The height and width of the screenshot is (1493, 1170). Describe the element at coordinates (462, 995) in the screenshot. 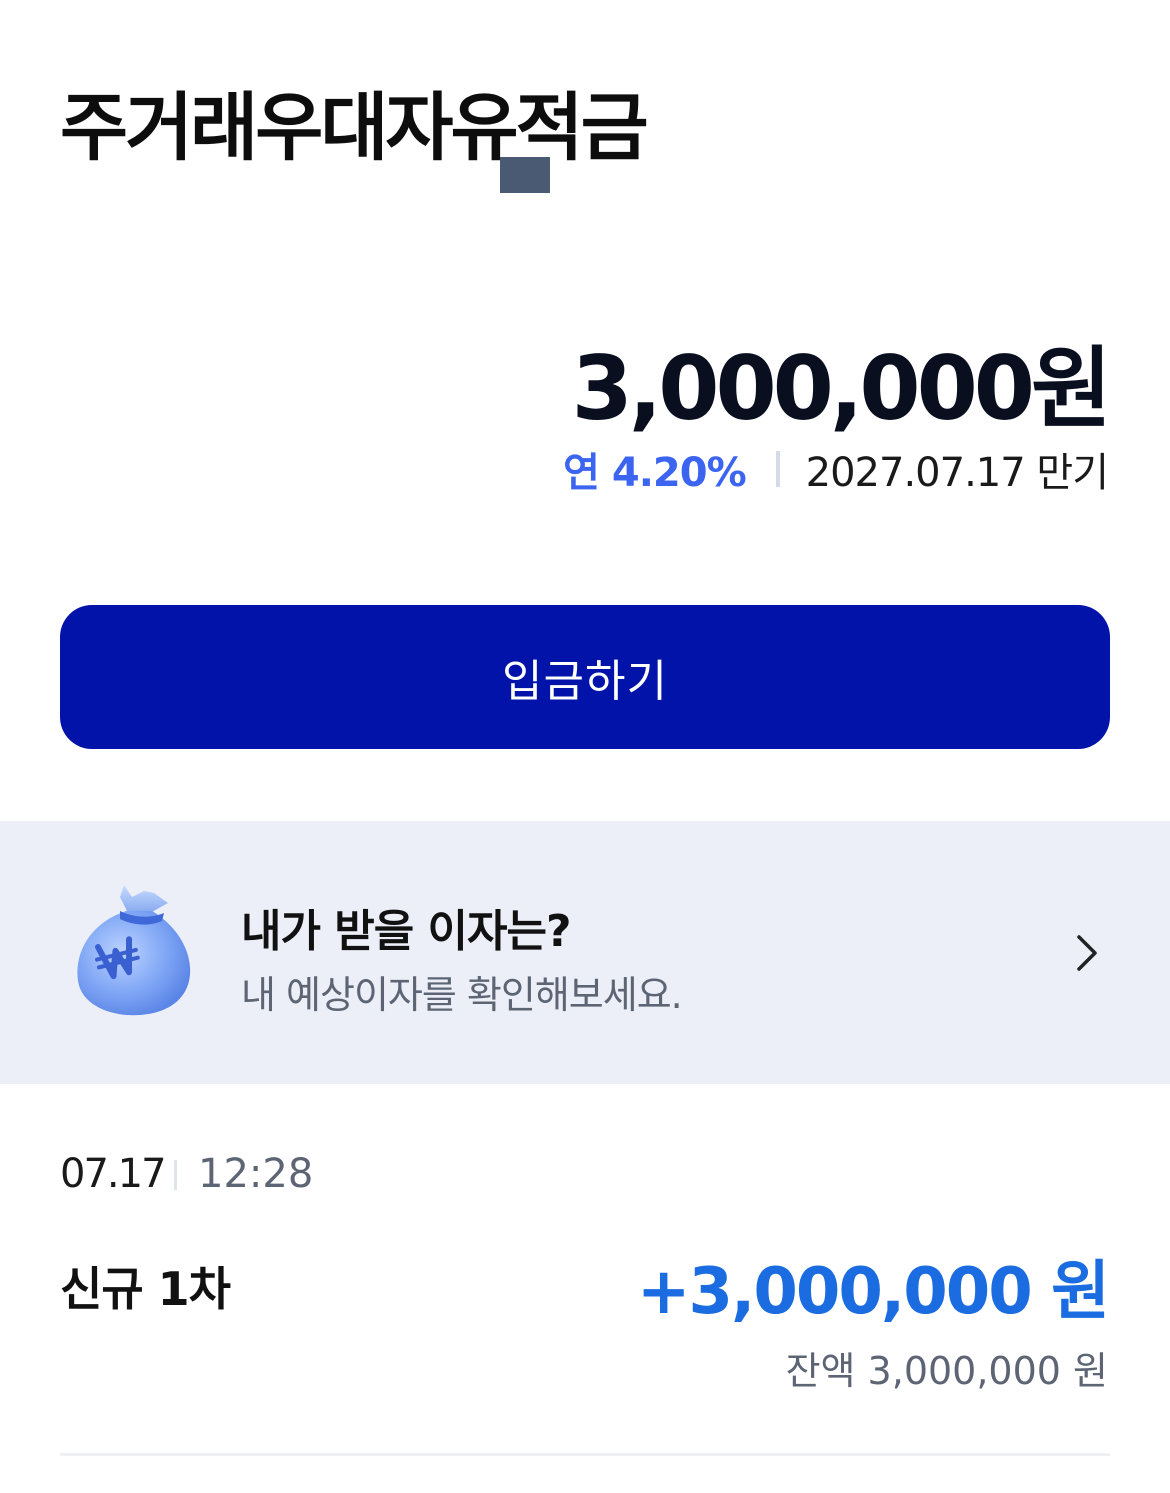

I see `banner-subtitle: 내 예상이자를 확인해보세요.` at that location.